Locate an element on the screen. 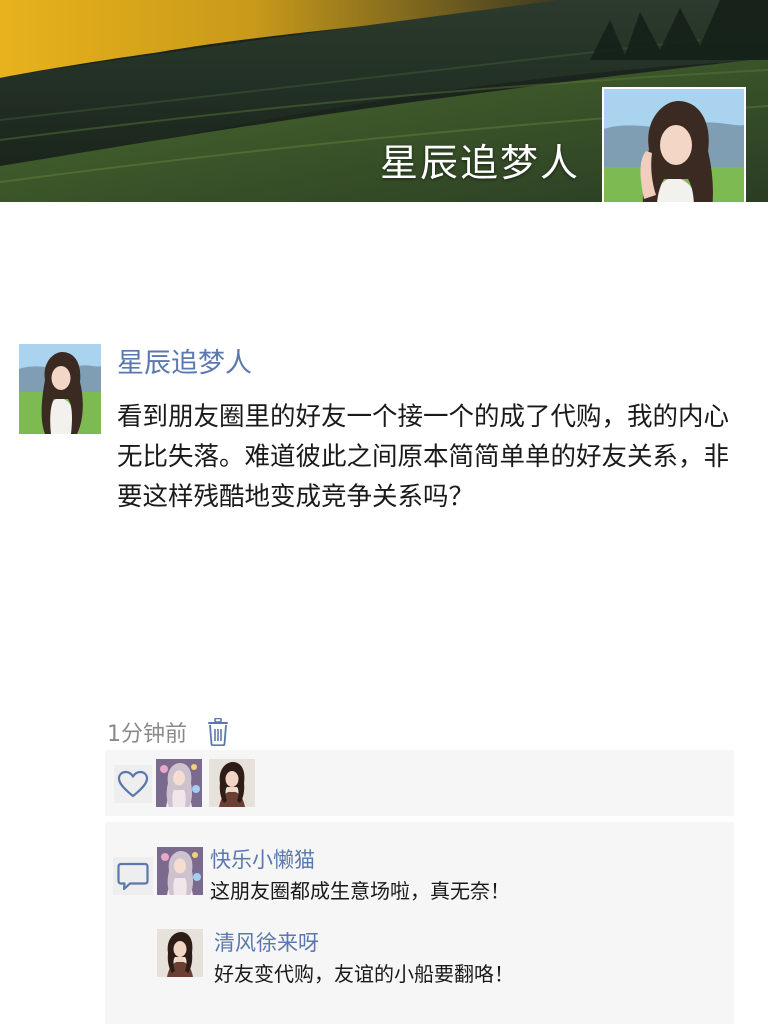 This screenshot has height=1024, width=768. likes-panel is located at coordinates (419, 783).